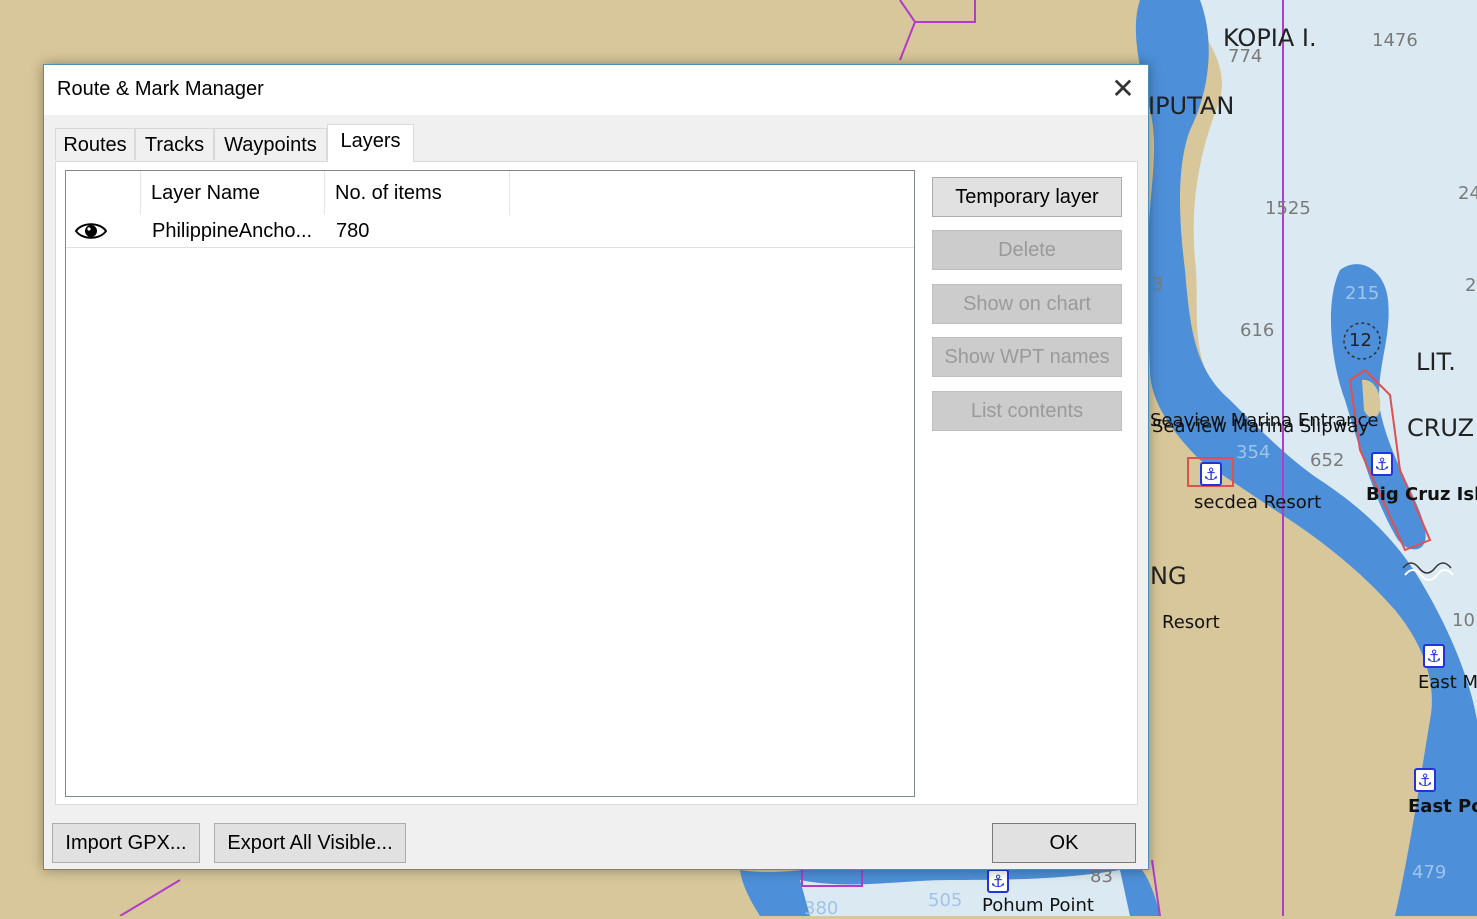 Image resolution: width=1477 pixels, height=919 pixels. Describe the element at coordinates (1463, 620) in the screenshot. I see `depth-label: 10` at that location.